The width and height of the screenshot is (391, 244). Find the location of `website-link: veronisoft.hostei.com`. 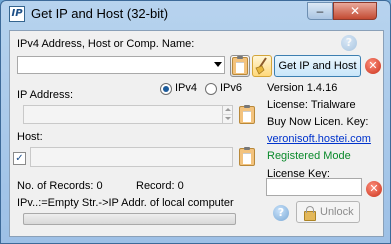

website-link: veronisoft.hostei.com is located at coordinates (319, 139).